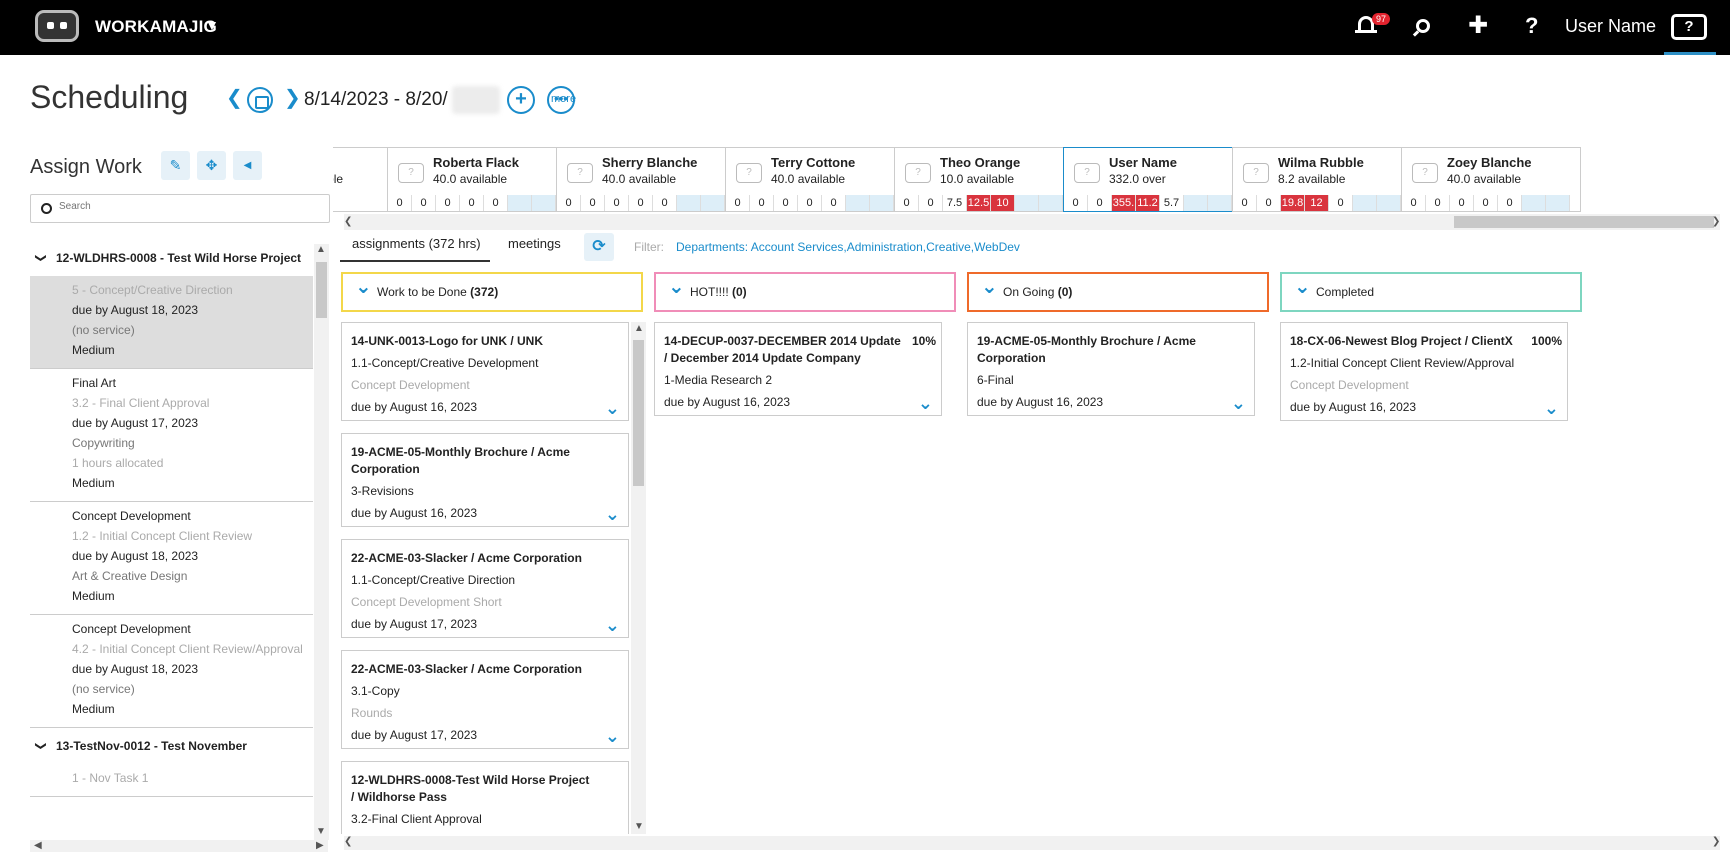 This screenshot has height=852, width=1730. Describe the element at coordinates (175, 165) in the screenshot. I see `edit-icon: ✎` at that location.